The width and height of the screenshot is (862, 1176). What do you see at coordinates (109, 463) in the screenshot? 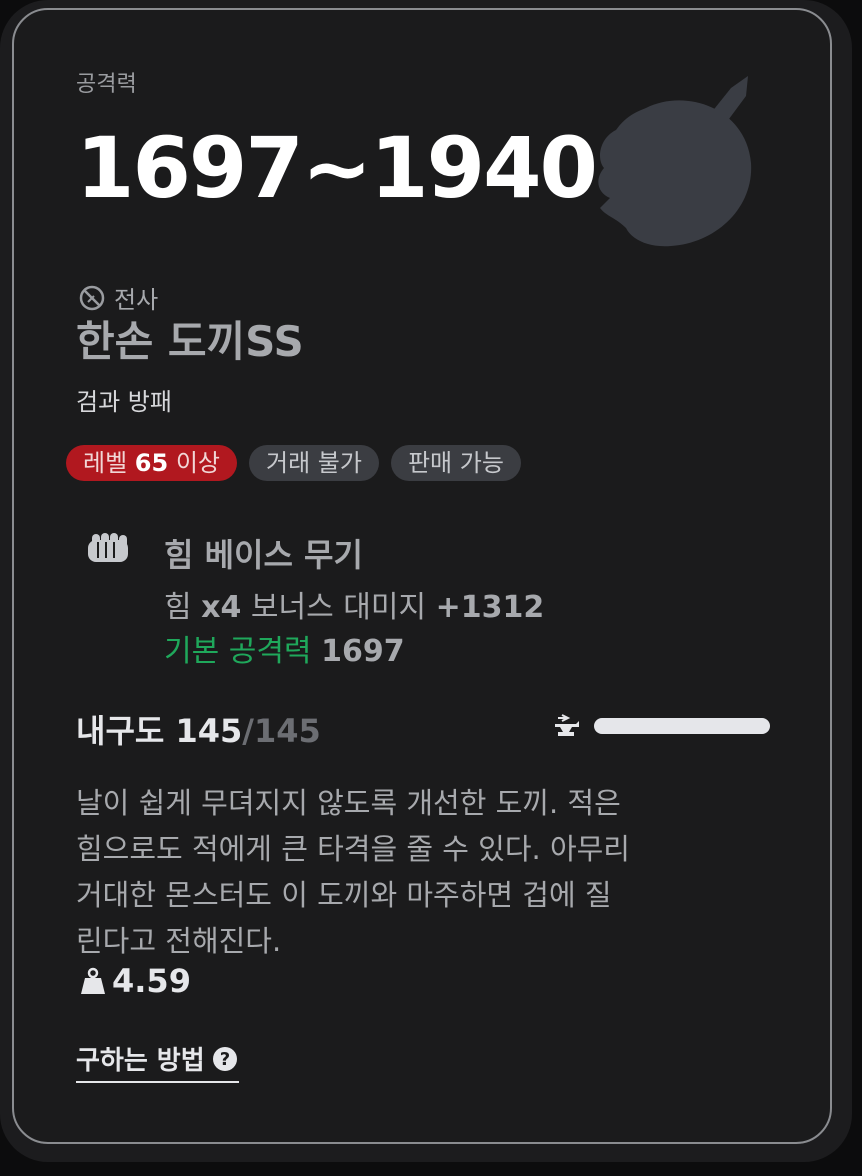
I see `level-prefix: 레벨` at bounding box center [109, 463].